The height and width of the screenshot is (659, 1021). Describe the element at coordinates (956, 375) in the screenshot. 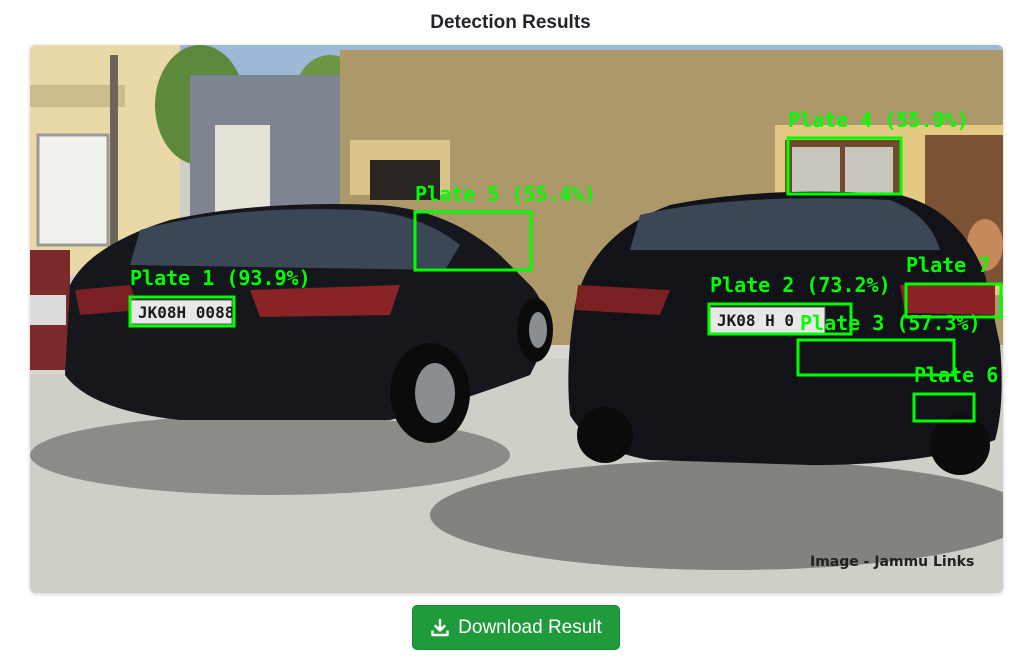

I see `plate-6-label: Plate 6` at that location.